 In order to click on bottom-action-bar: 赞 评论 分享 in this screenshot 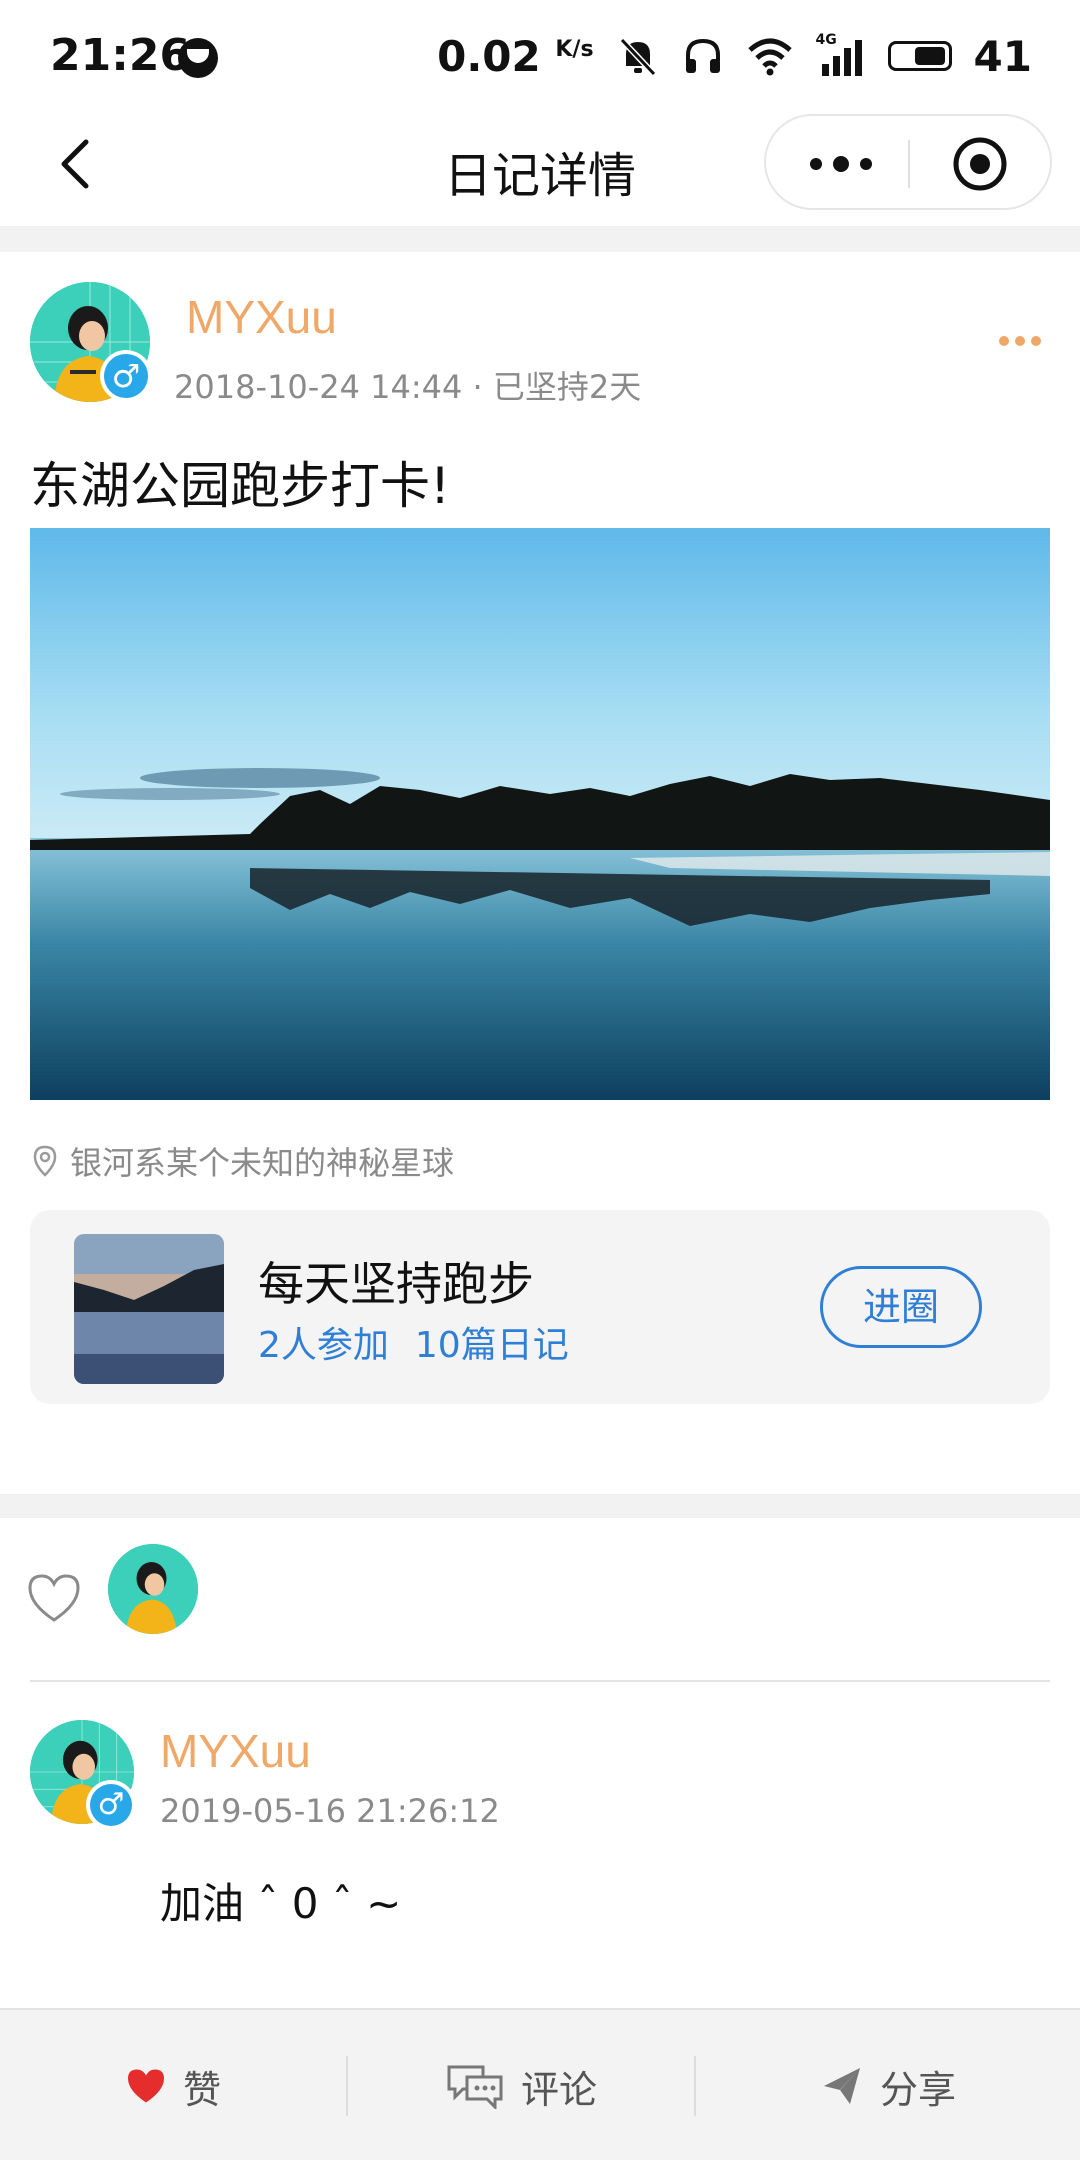, I will do `click(540, 2084)`.